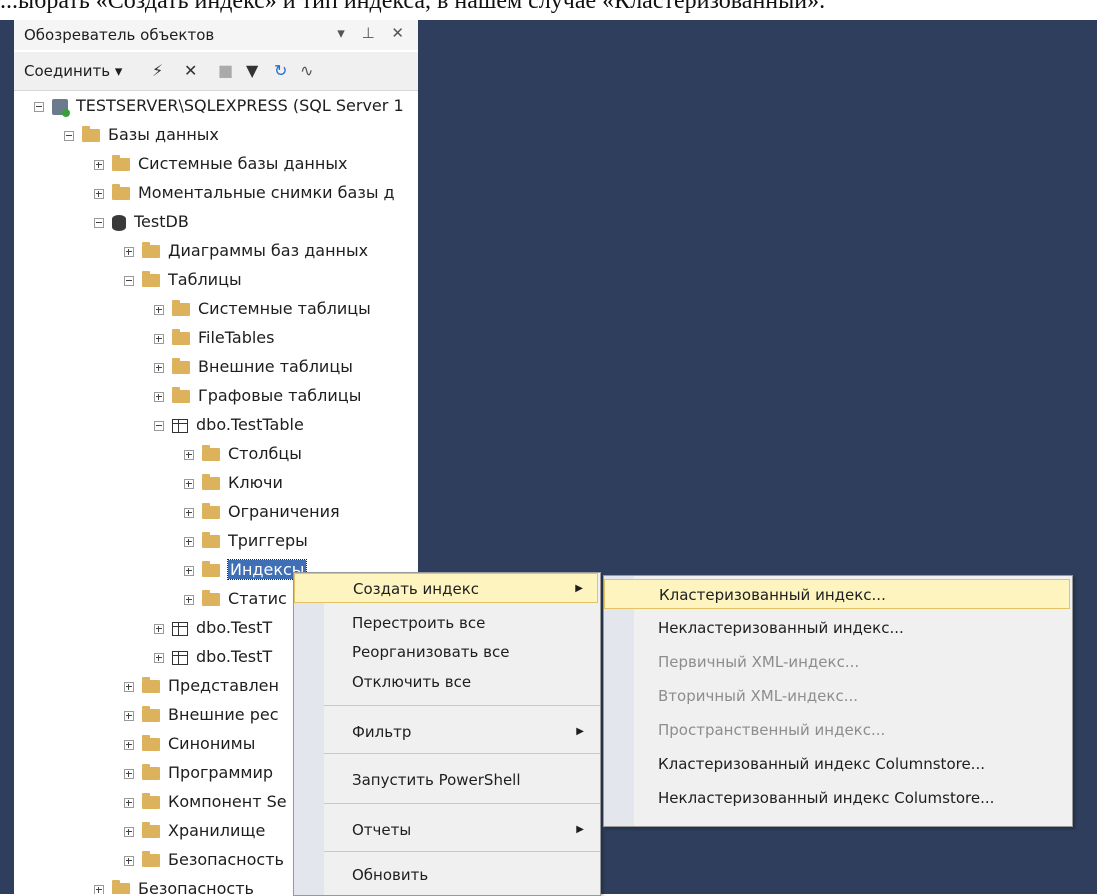  What do you see at coordinates (446, 875) in the screenshot?
I see `context-menu-item: Обновить` at bounding box center [446, 875].